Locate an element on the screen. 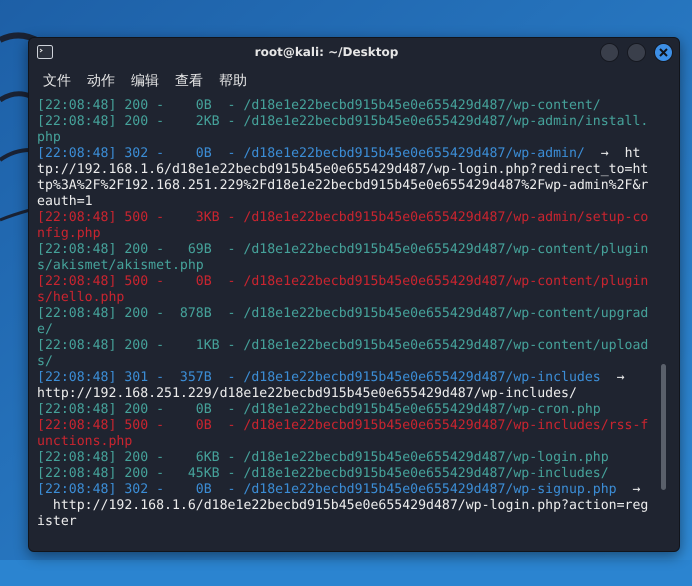  menu-item: 查看 is located at coordinates (189, 81).